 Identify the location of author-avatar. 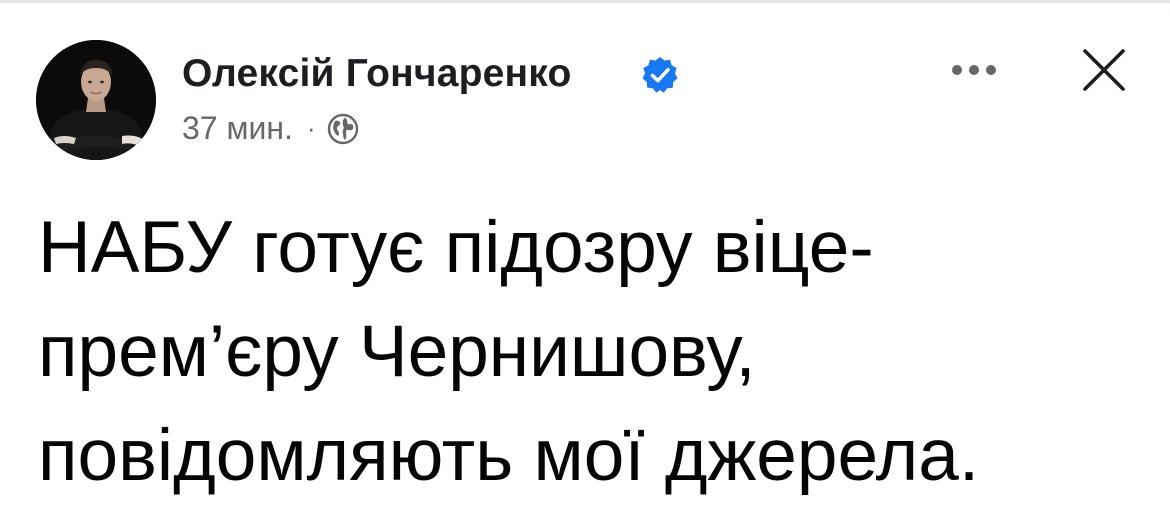
(96, 100).